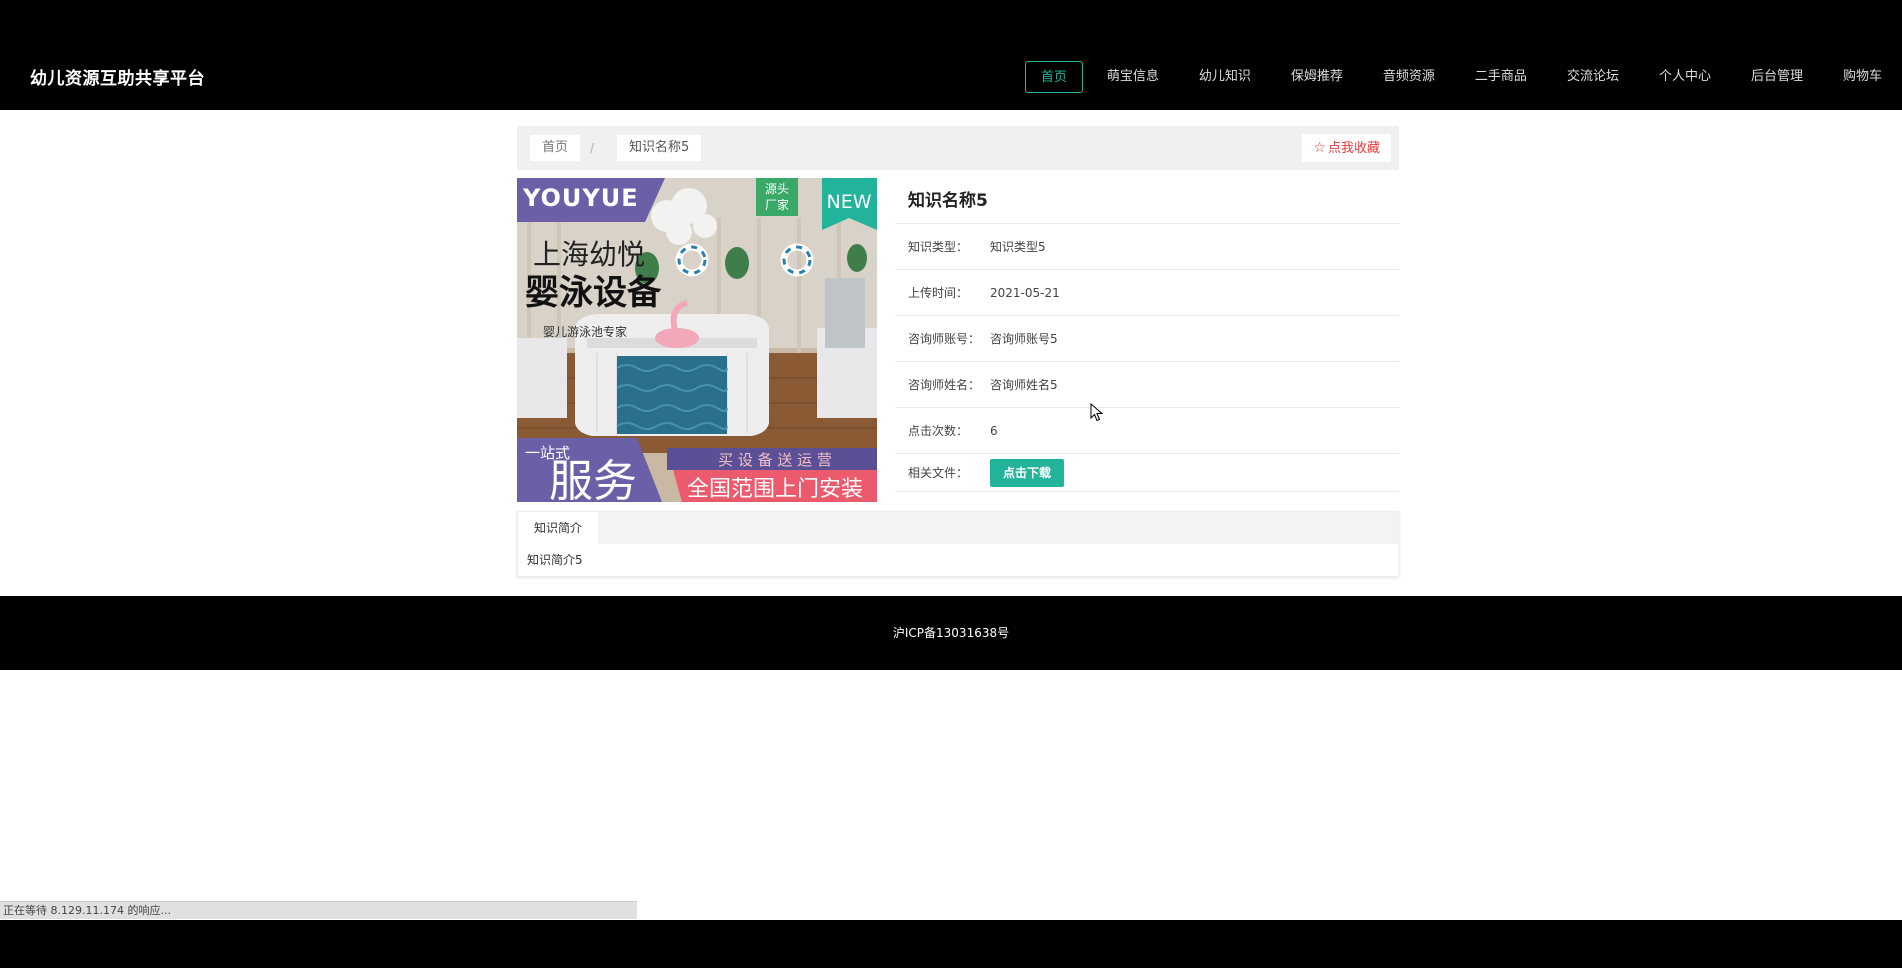 The width and height of the screenshot is (1902, 968). Describe the element at coordinates (944, 385) in the screenshot. I see `detail-label: 咨询师姓名：` at that location.